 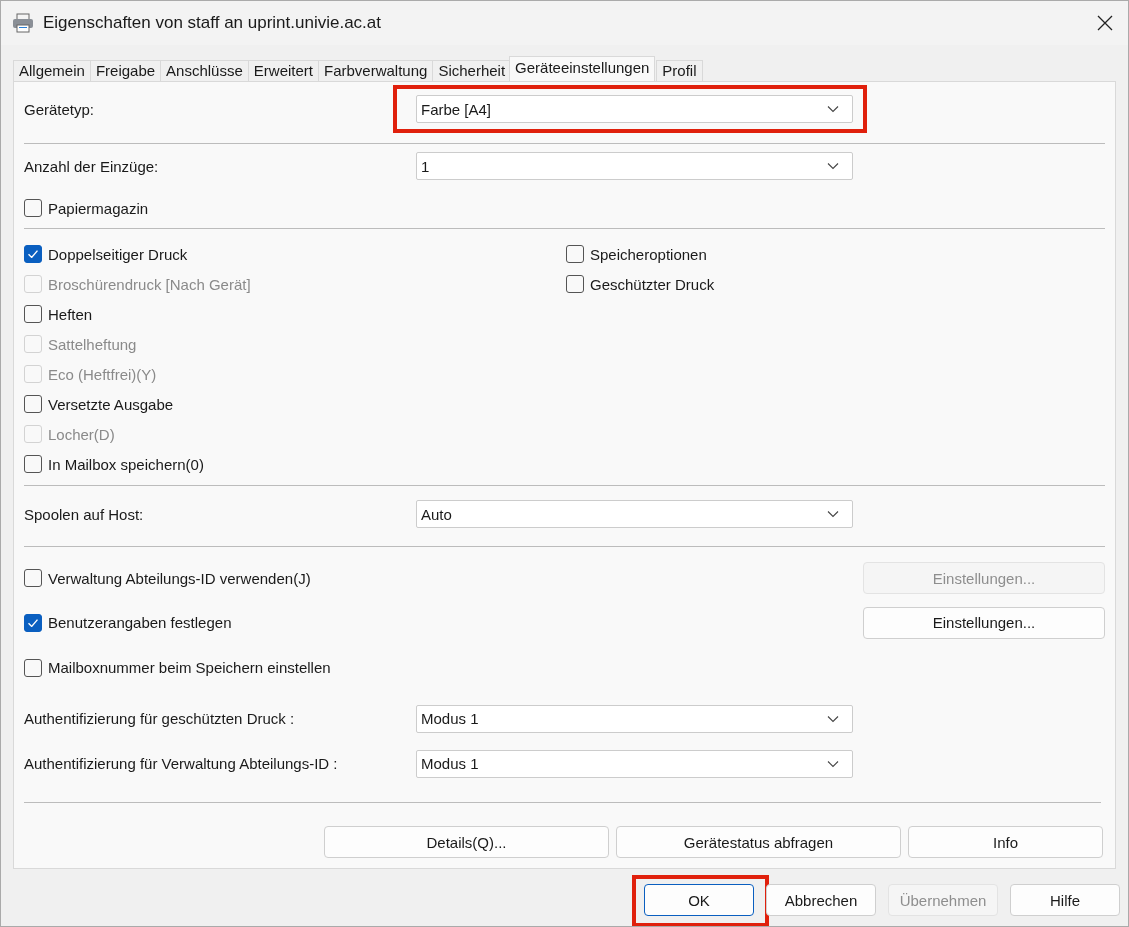 I want to click on field-label: Authentifizierung für geschützten Druck :, so click(x=160, y=718).